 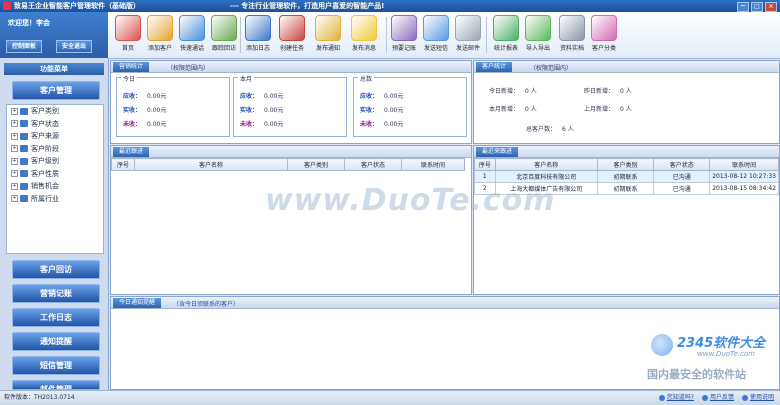 I want to click on sales-box-2: 总数 应收： 0.00元 实收： 0.00元 未收： 0.00元, so click(x=410, y=105).